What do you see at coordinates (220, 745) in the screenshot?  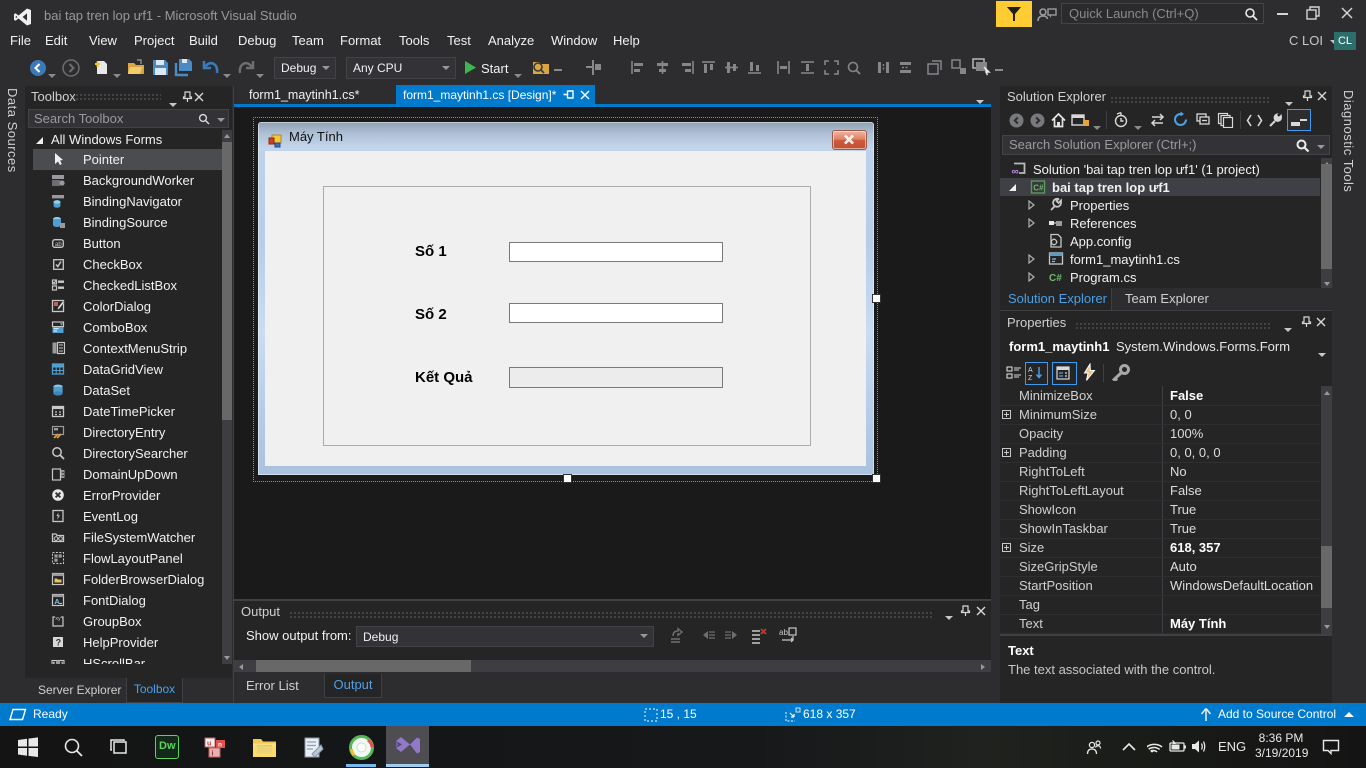 I see `svg-text: n` at bounding box center [220, 745].